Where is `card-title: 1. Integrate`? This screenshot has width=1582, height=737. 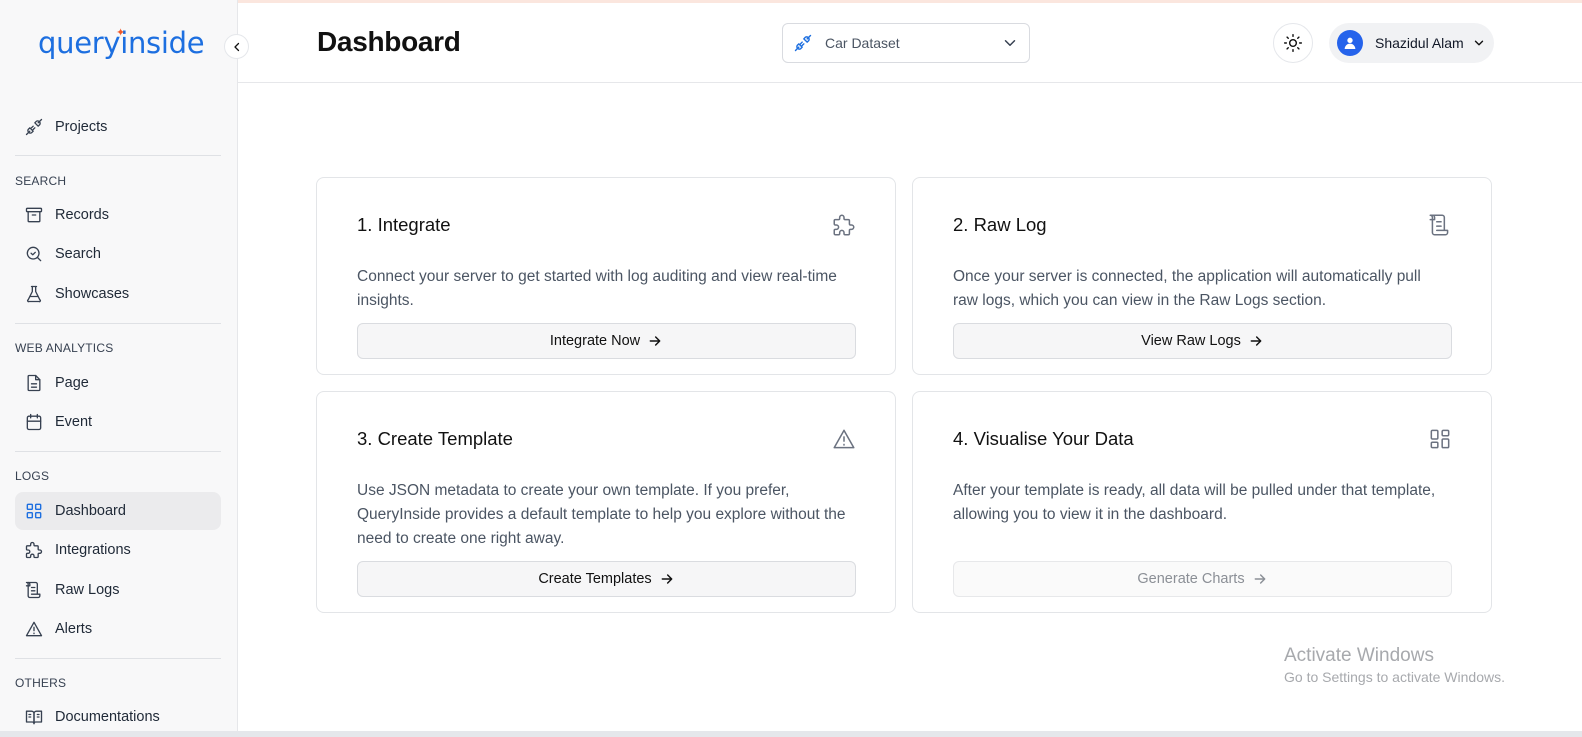 card-title: 1. Integrate is located at coordinates (404, 224).